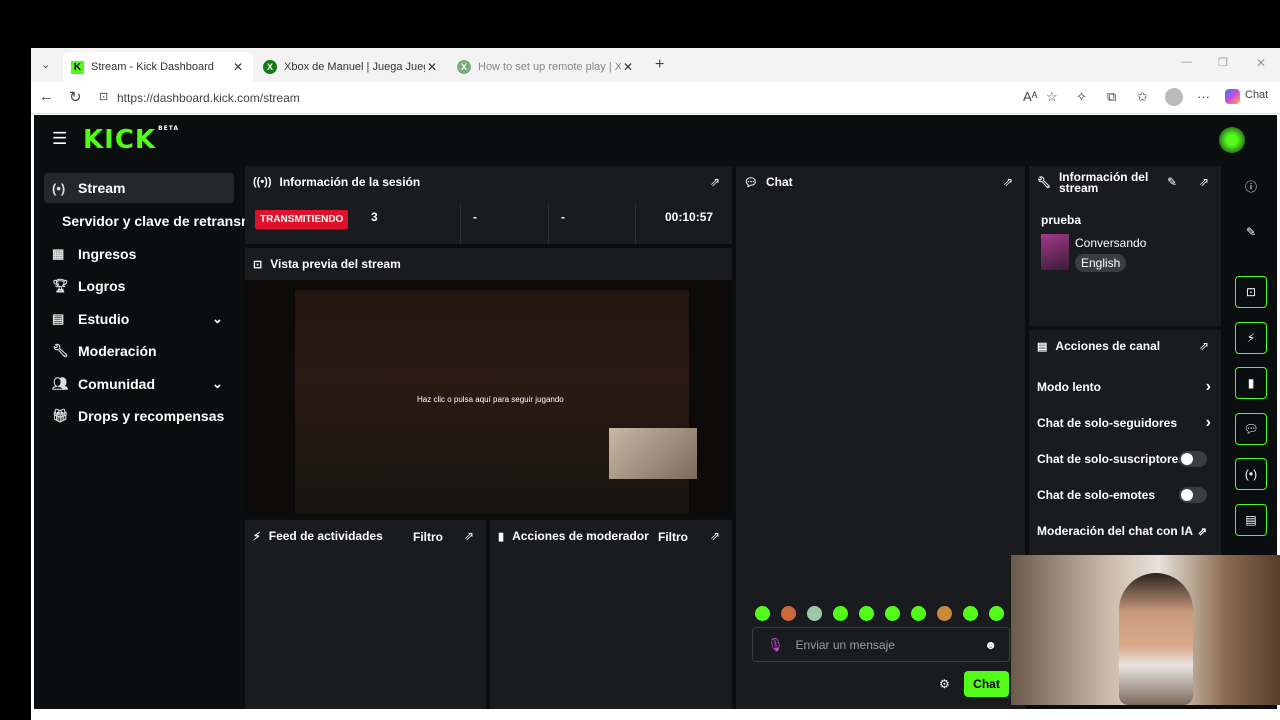 The height and width of the screenshot is (720, 1280). What do you see at coordinates (1125, 346) in the screenshot?
I see `panel-header: ▤ Acciones de canal` at bounding box center [1125, 346].